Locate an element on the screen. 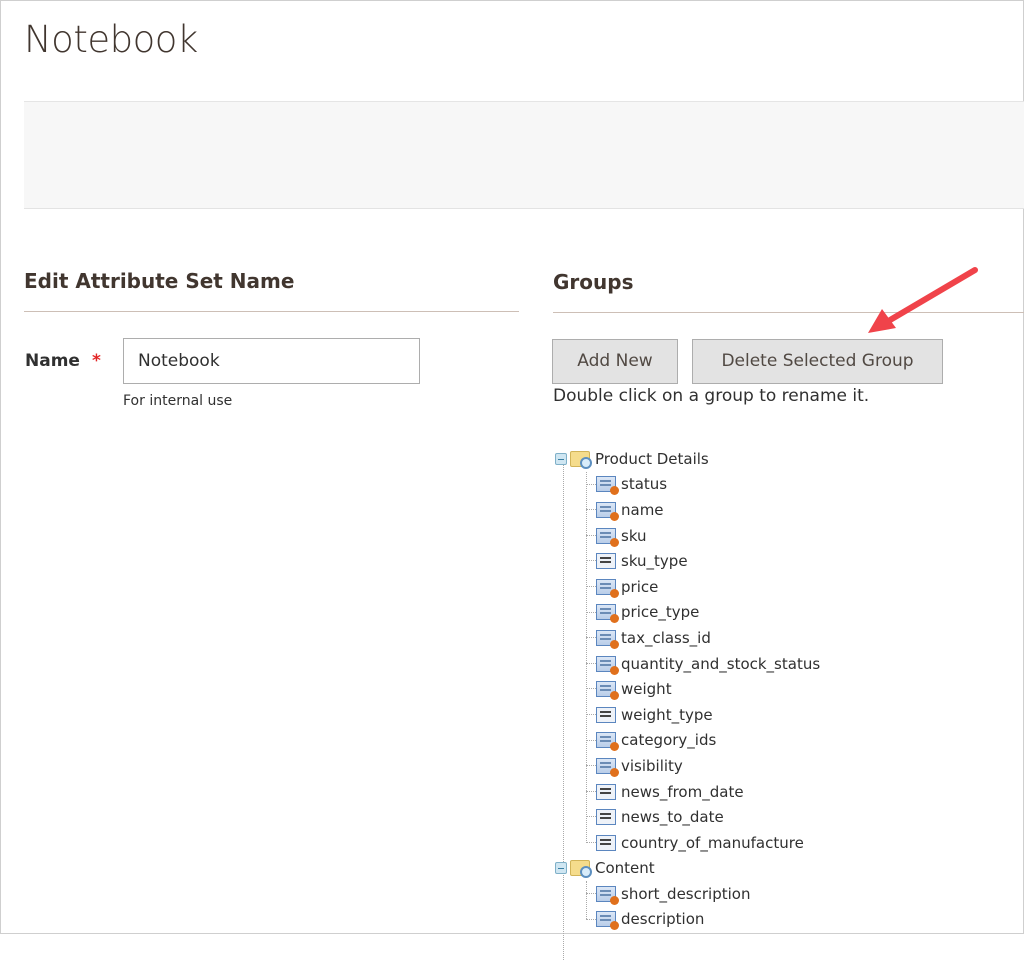 The width and height of the screenshot is (1024, 960). delete-selected-group-button: Delete Selected Group is located at coordinates (817, 361).